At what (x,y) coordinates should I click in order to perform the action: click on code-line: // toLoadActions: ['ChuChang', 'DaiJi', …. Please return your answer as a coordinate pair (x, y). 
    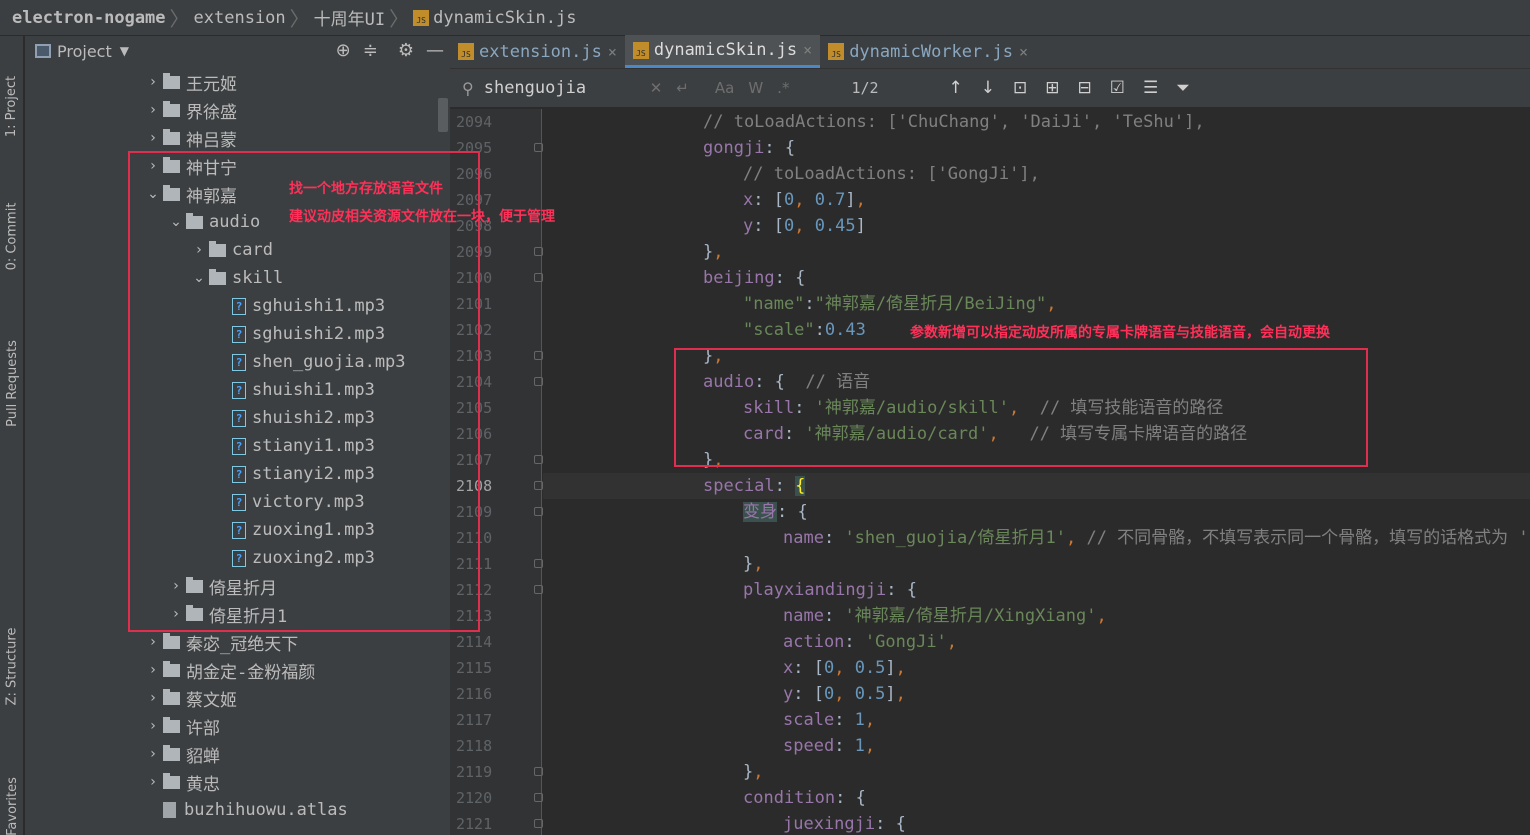
    Looking at the image, I should click on (954, 122).